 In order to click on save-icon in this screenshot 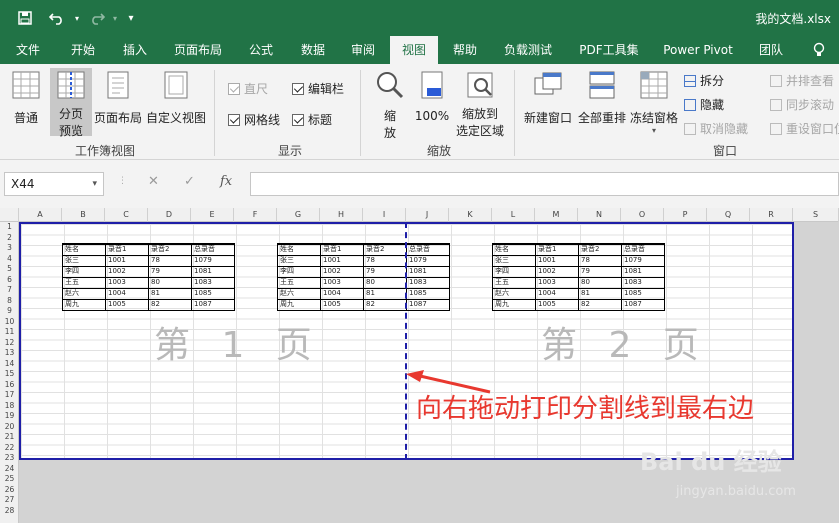, I will do `click(25, 18)`.